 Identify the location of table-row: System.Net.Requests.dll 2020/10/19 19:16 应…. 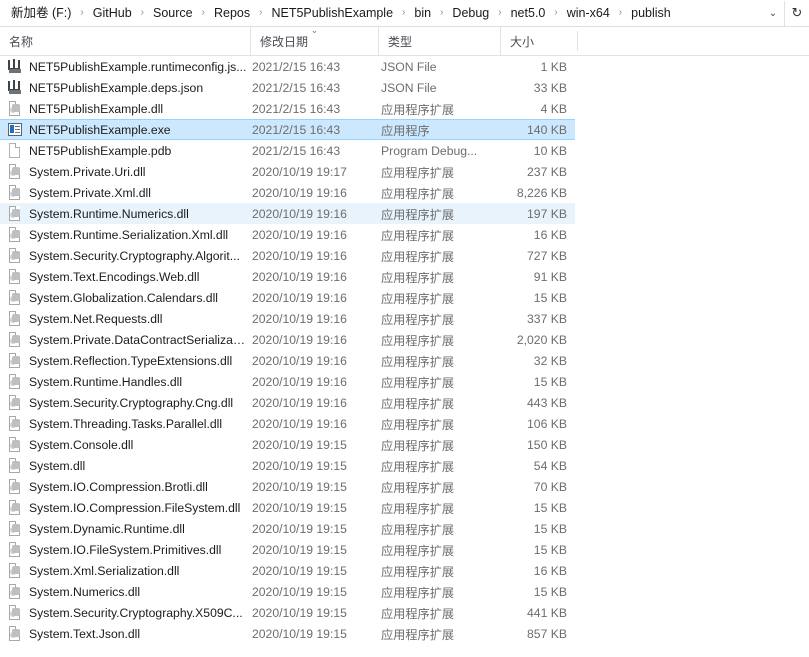
(287, 318).